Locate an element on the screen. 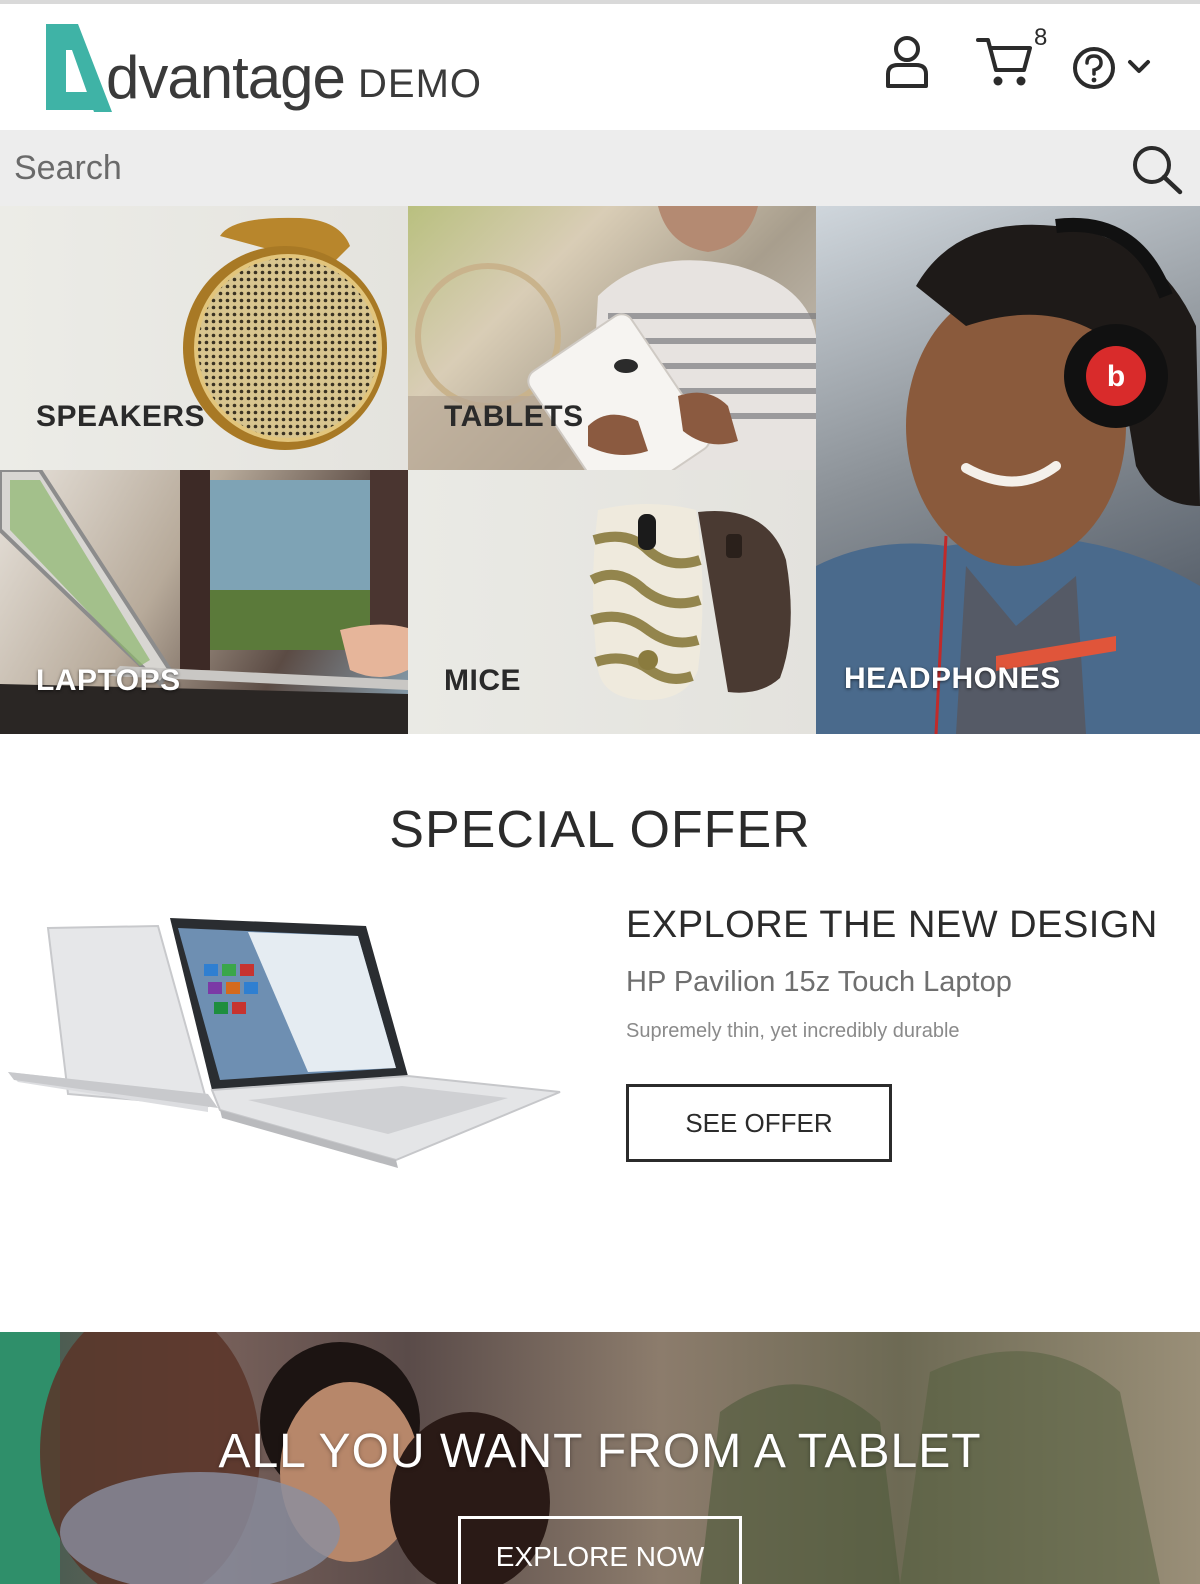 This screenshot has width=1200, height=1584. chevron-down-icon is located at coordinates (1139, 66).